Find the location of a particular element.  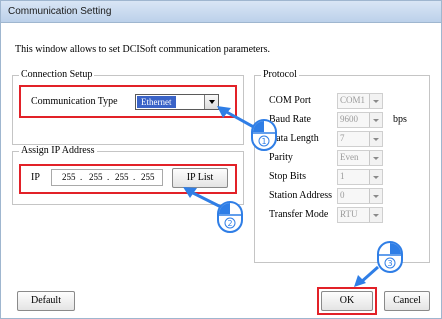

transfer-mode-label: Transfer Mode is located at coordinates (299, 214).